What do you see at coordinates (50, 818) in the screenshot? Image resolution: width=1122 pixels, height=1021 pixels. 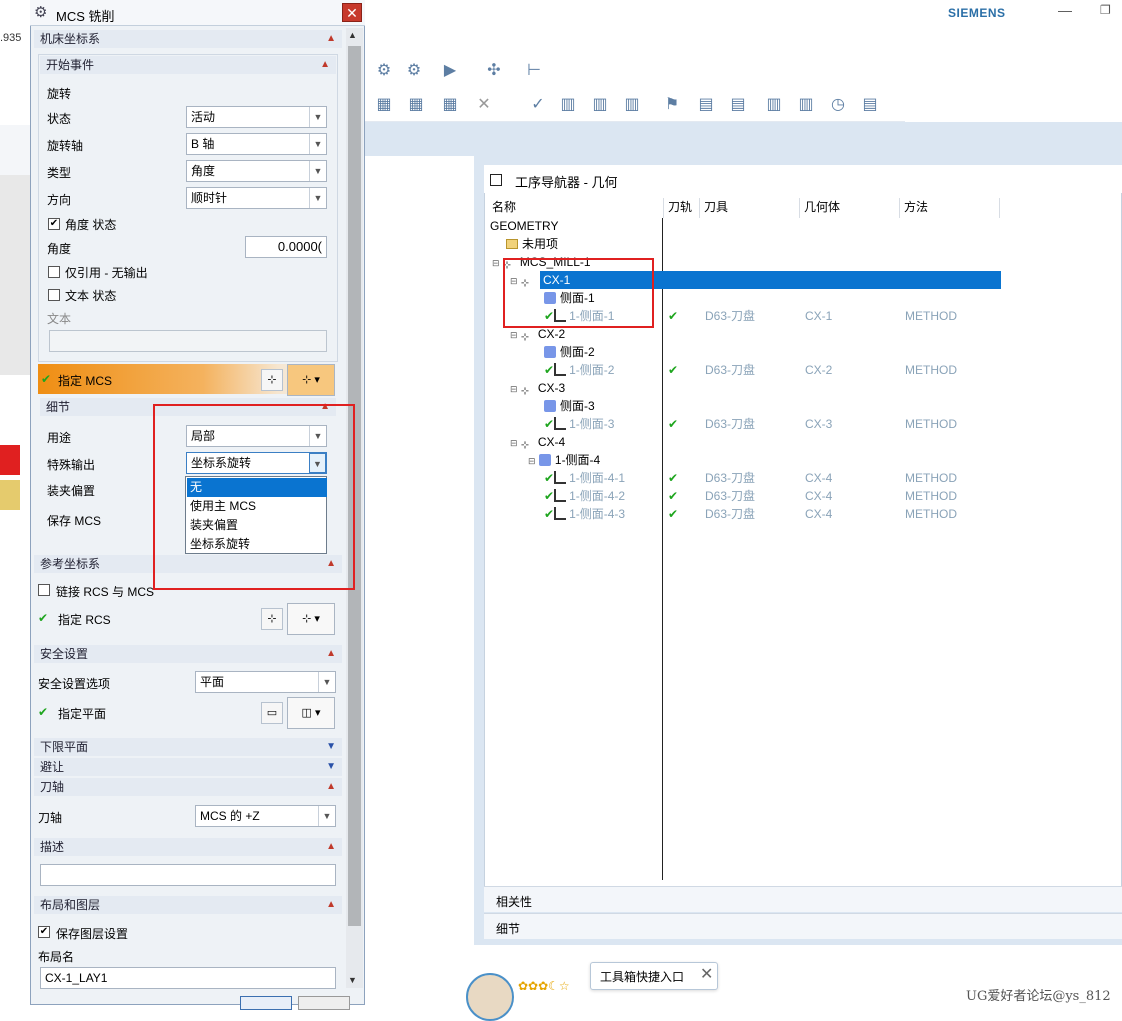 I see `tool-axis-label: 刀轴` at bounding box center [50, 818].